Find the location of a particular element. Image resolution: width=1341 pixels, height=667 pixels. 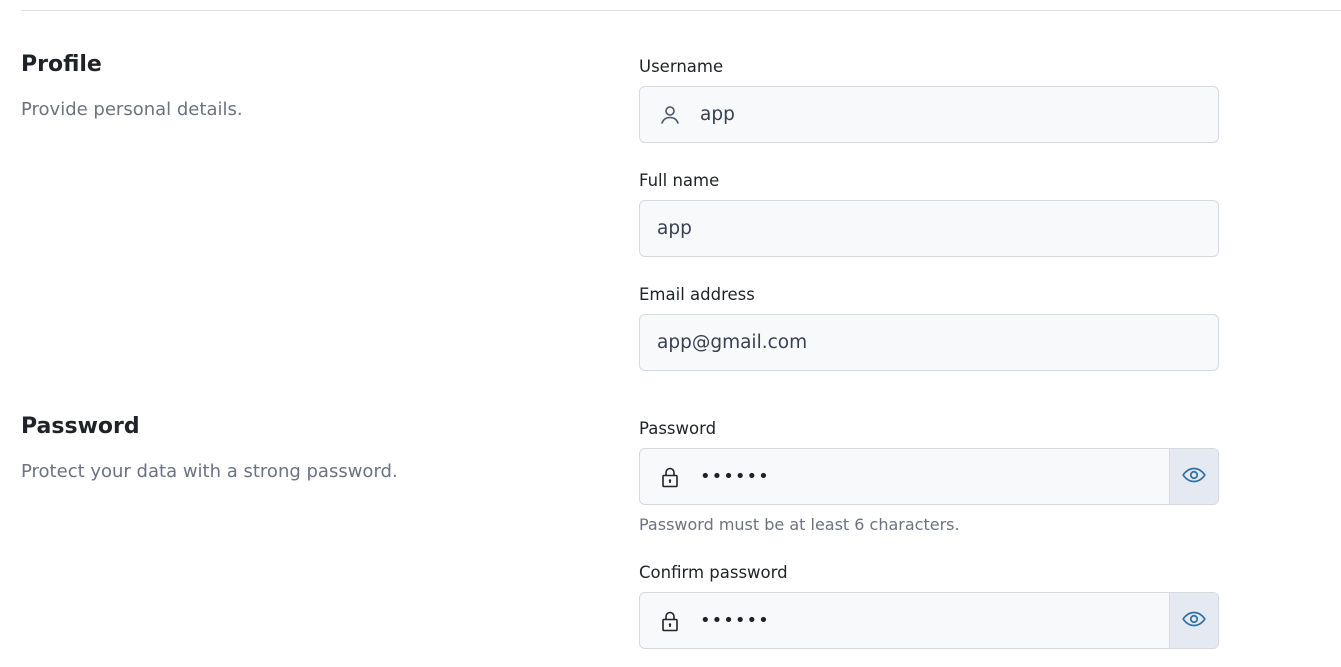

password-visibility-toggle is located at coordinates (1193, 476).